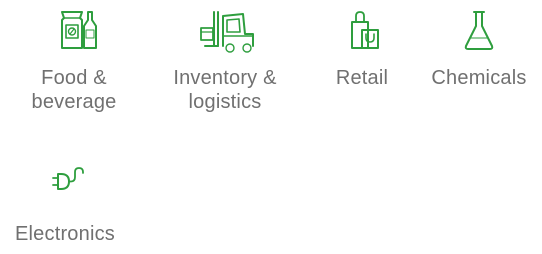 This screenshot has height=254, width=542. I want to click on industry-electronics: Electronics, so click(65, 203).